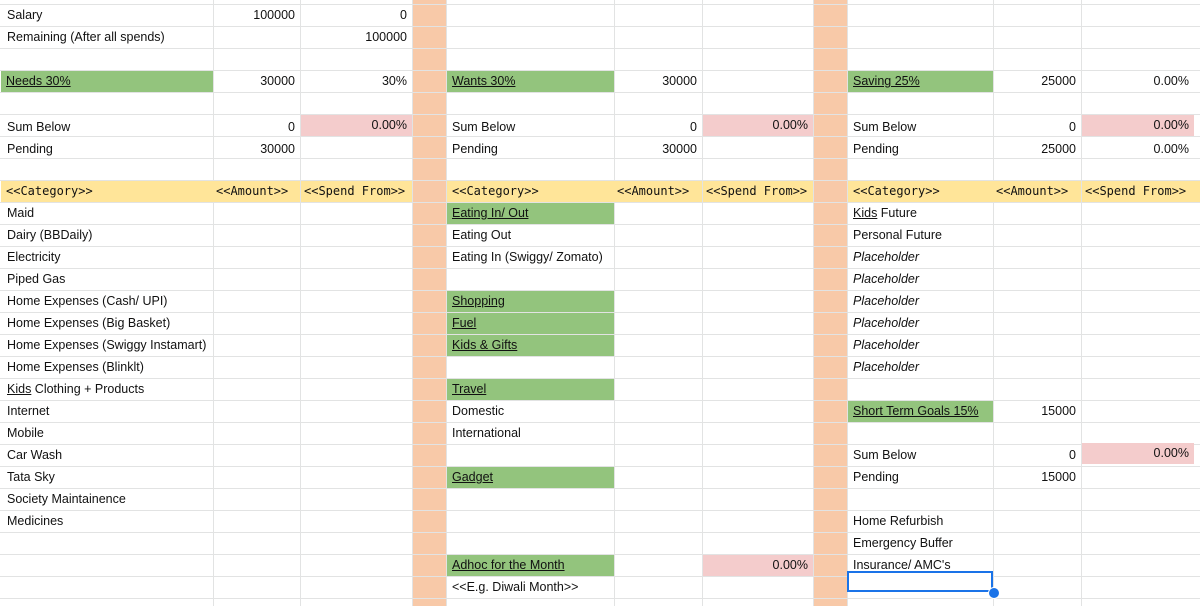 Image resolution: width=1200 pixels, height=606 pixels. What do you see at coordinates (920, 411) in the screenshot?
I see `stg-title: Short Term Goals 15%` at bounding box center [920, 411].